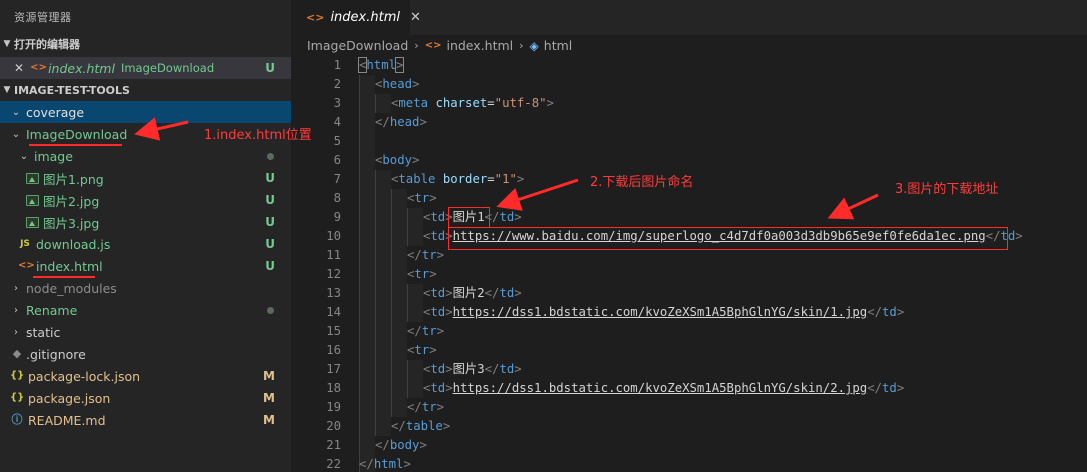 The height and width of the screenshot is (472, 1087). What do you see at coordinates (145, 222) in the screenshot?
I see `tree-file-image3: 图片3.jpg U` at bounding box center [145, 222].